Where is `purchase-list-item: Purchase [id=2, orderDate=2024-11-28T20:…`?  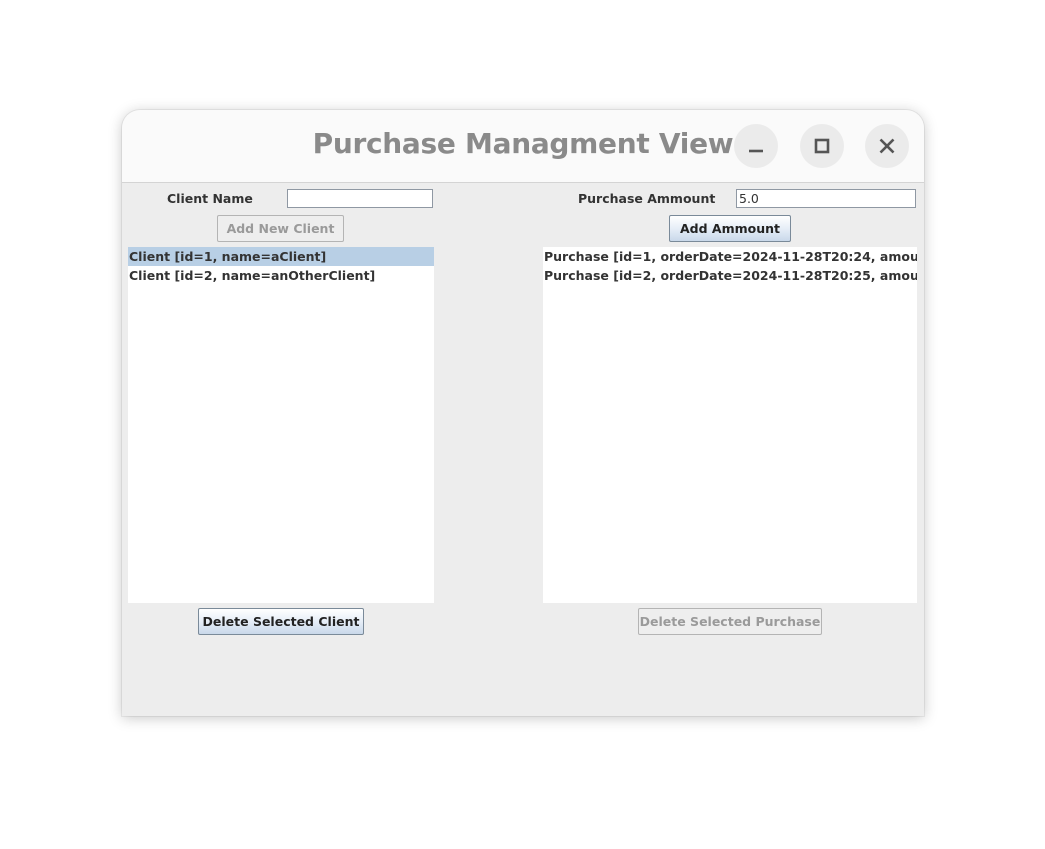 purchase-list-item: Purchase [id=2, orderDate=2024-11-28T20:… is located at coordinates (730, 275).